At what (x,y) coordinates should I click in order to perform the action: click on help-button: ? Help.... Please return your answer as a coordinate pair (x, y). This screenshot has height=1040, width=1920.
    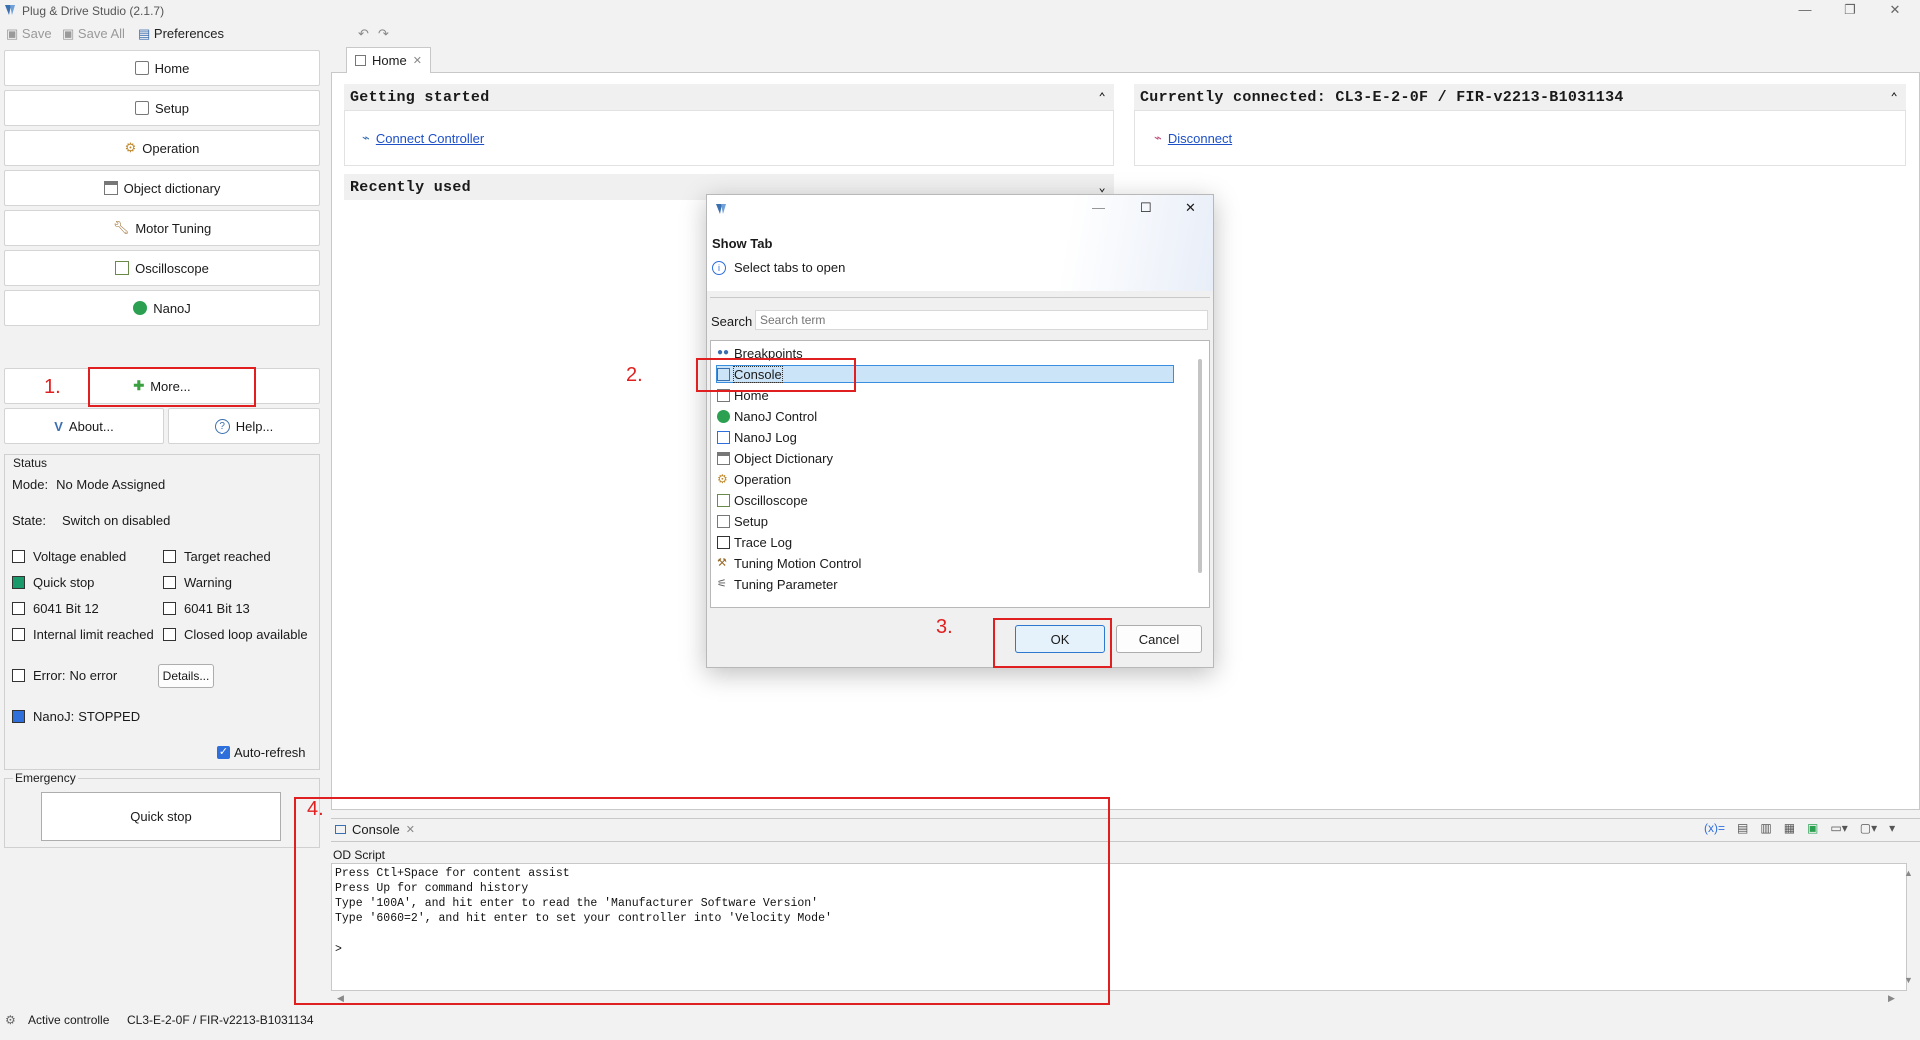
    Looking at the image, I should click on (244, 426).